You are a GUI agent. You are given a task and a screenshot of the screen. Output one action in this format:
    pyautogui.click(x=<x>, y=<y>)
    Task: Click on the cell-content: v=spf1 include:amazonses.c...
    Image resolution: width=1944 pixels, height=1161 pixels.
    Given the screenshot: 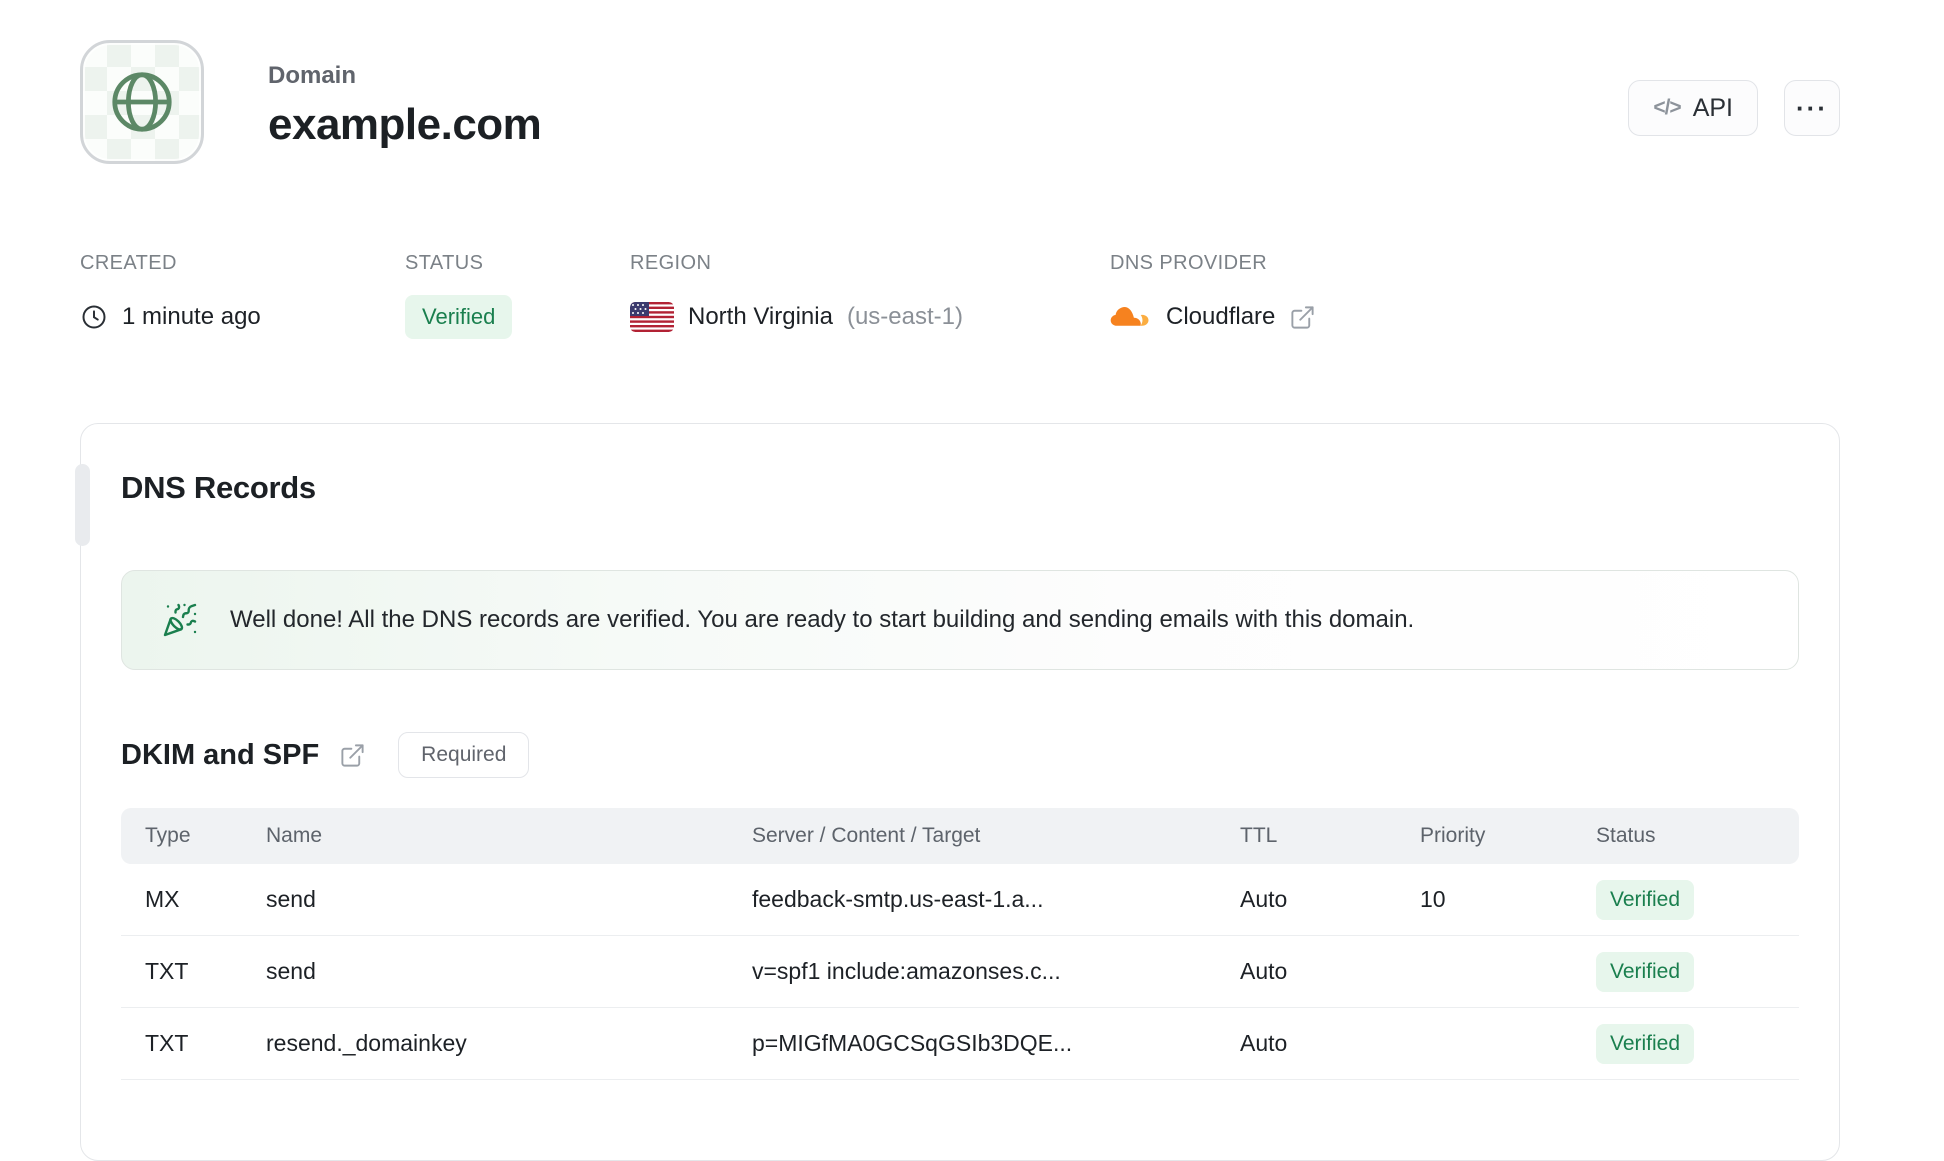 What is the action you would take?
    pyautogui.click(x=906, y=971)
    